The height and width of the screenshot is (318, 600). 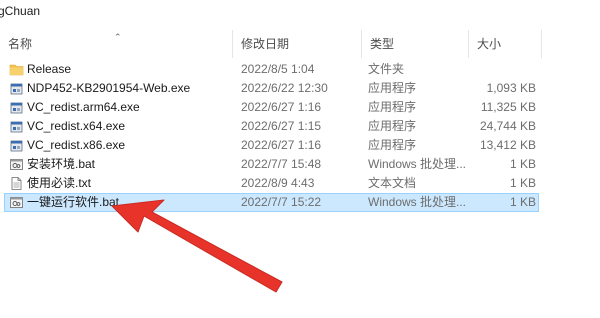 I want to click on file-name: Release, so click(x=49, y=69).